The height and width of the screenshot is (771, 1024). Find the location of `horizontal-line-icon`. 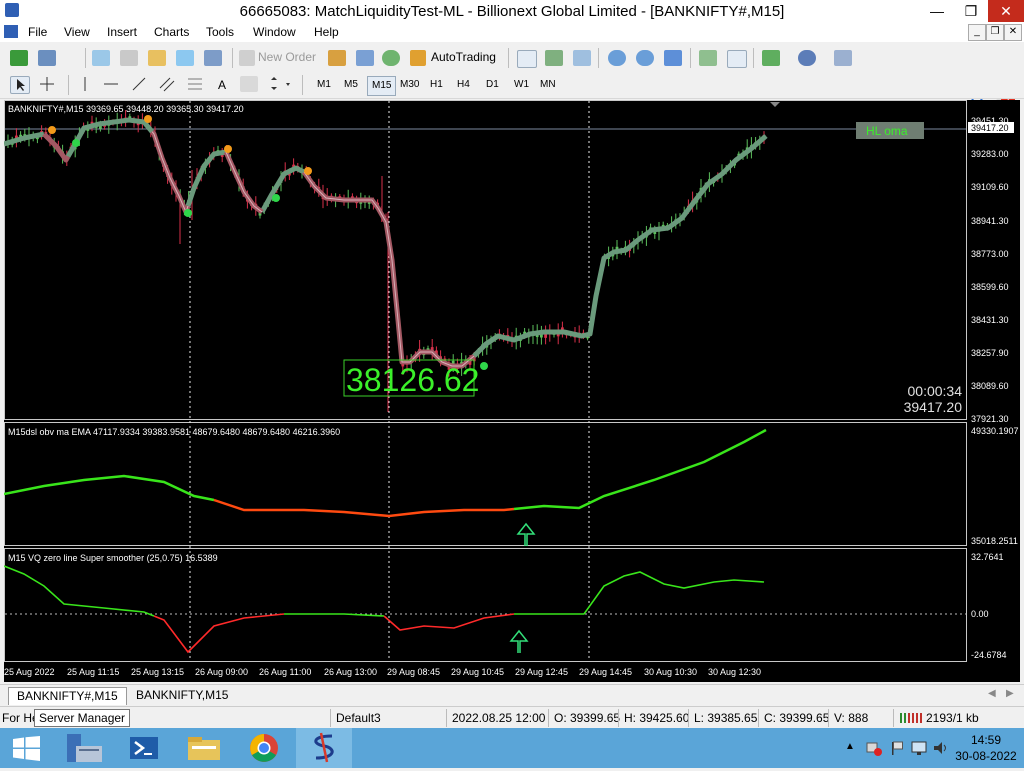

horizontal-line-icon is located at coordinates (111, 84).